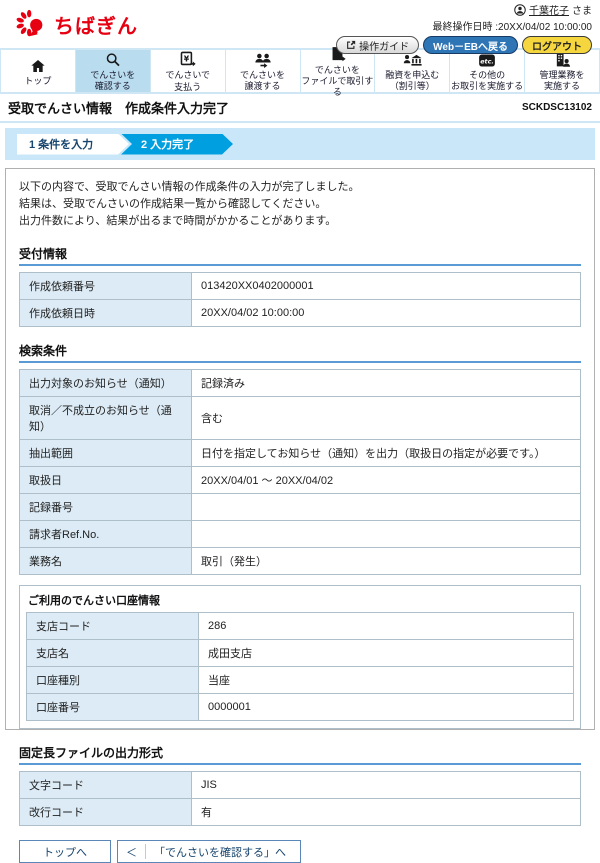  I want to click on table-row: 改行コード 有, so click(300, 812).